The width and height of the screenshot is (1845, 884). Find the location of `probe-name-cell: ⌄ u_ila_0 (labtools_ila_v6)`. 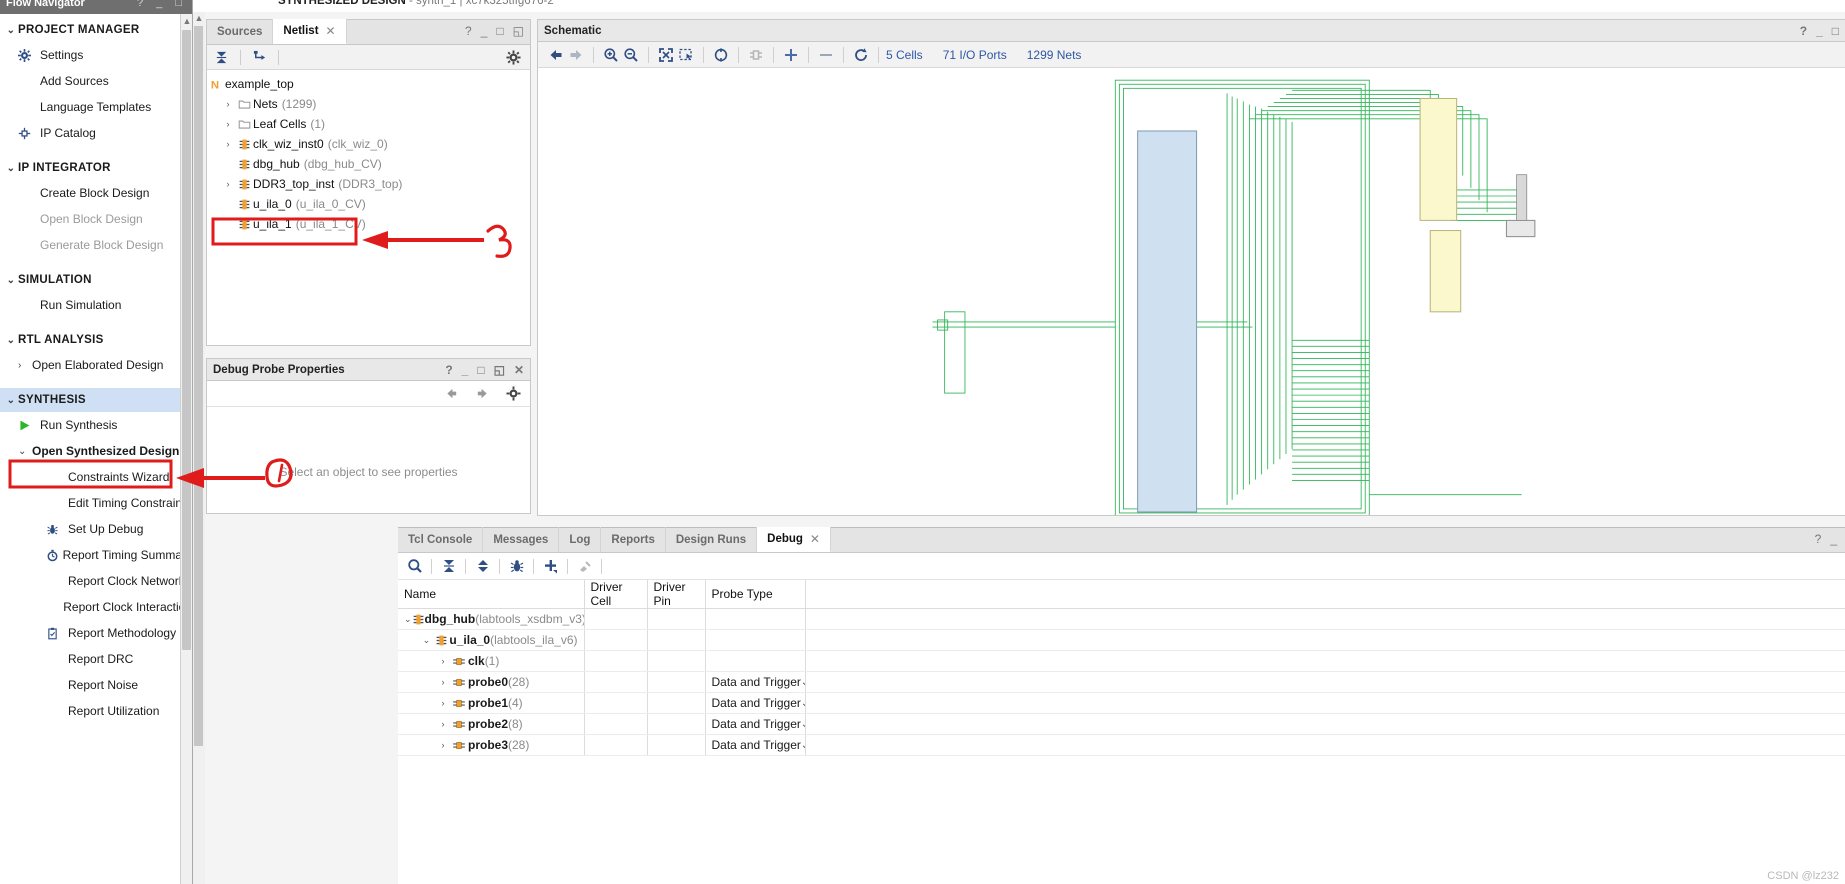

probe-name-cell: ⌄ u_ila_0 (labtools_ila_v6) is located at coordinates (491, 640).